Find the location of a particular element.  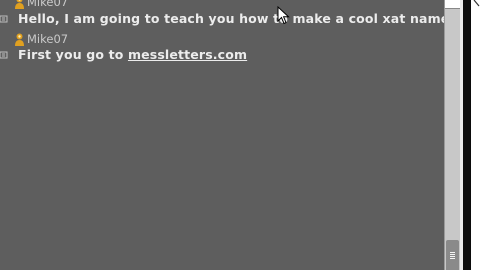

message-text: First you go to messletters.com is located at coordinates (132, 54).